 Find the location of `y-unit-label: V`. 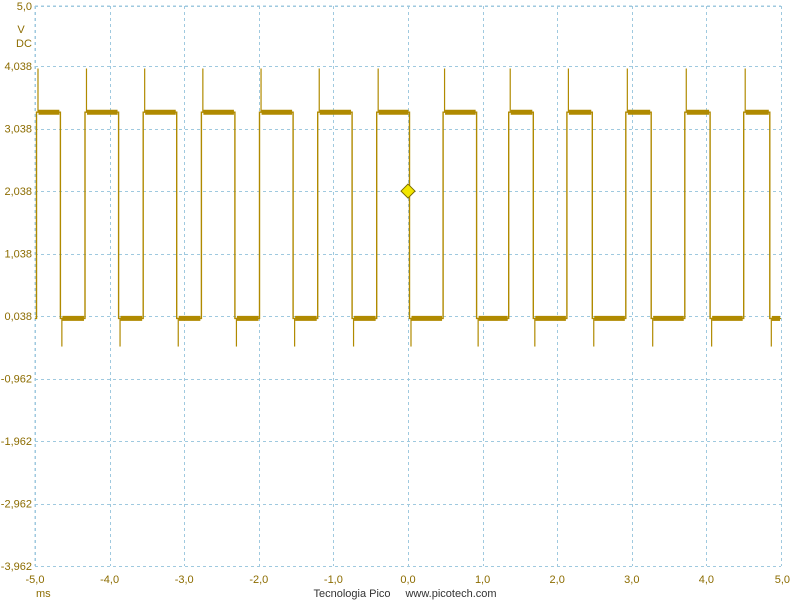

y-unit-label: V is located at coordinates (21, 30).